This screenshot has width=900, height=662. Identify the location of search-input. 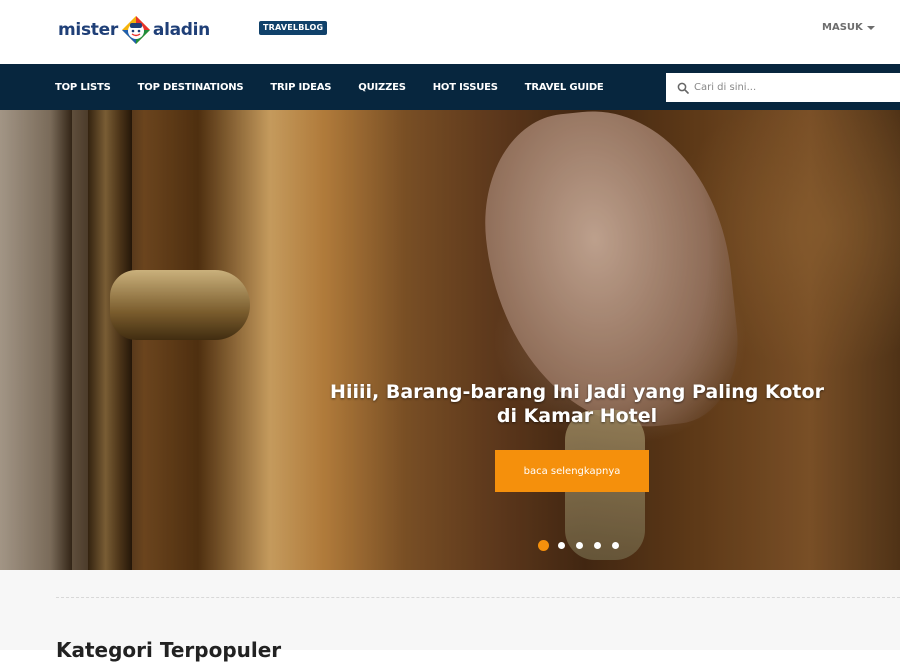
(794, 87).